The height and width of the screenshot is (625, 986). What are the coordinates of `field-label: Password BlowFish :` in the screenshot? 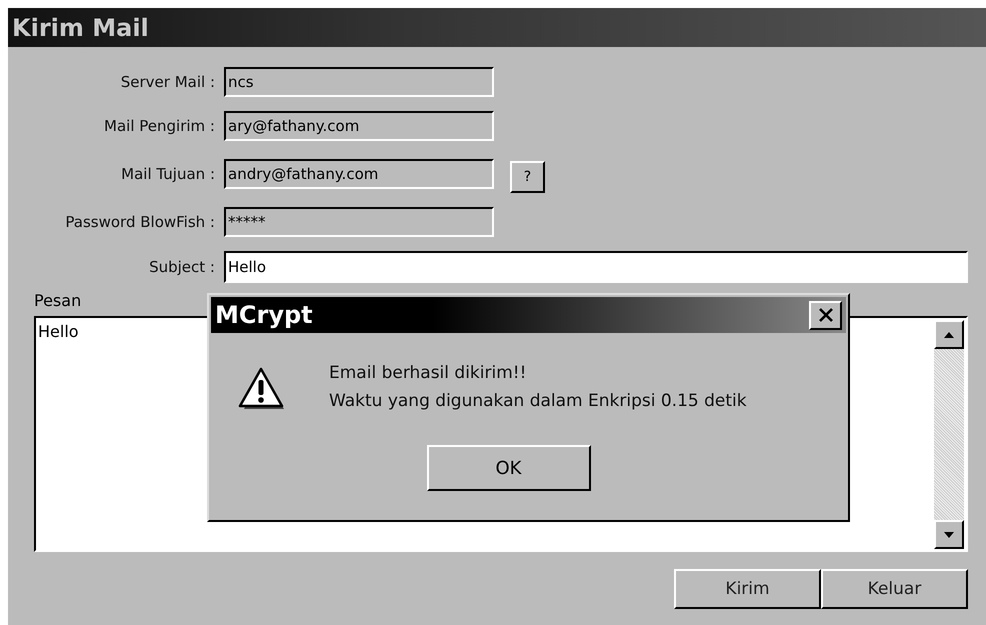 It's located at (139, 222).